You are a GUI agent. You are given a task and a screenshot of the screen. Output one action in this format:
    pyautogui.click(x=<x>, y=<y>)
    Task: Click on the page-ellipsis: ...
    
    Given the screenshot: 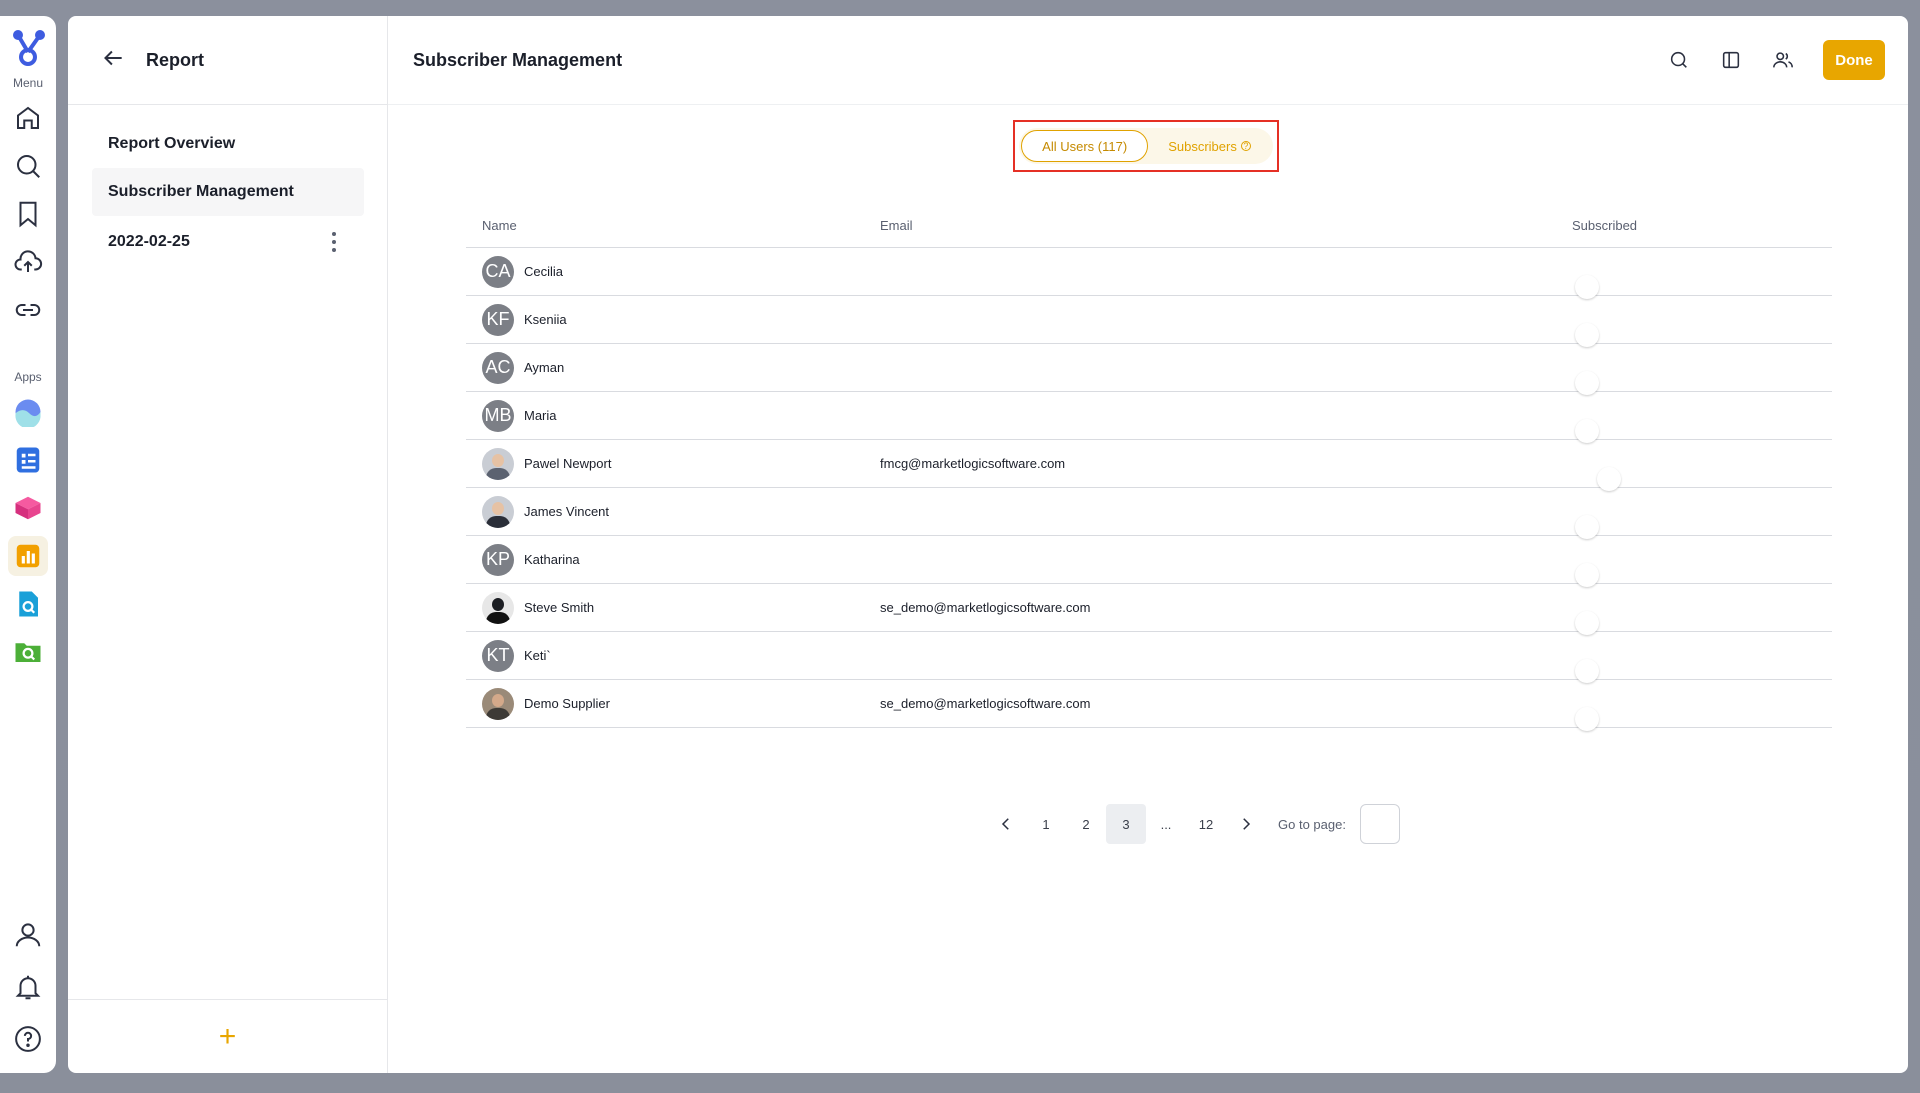 What is the action you would take?
    pyautogui.click(x=1166, y=824)
    